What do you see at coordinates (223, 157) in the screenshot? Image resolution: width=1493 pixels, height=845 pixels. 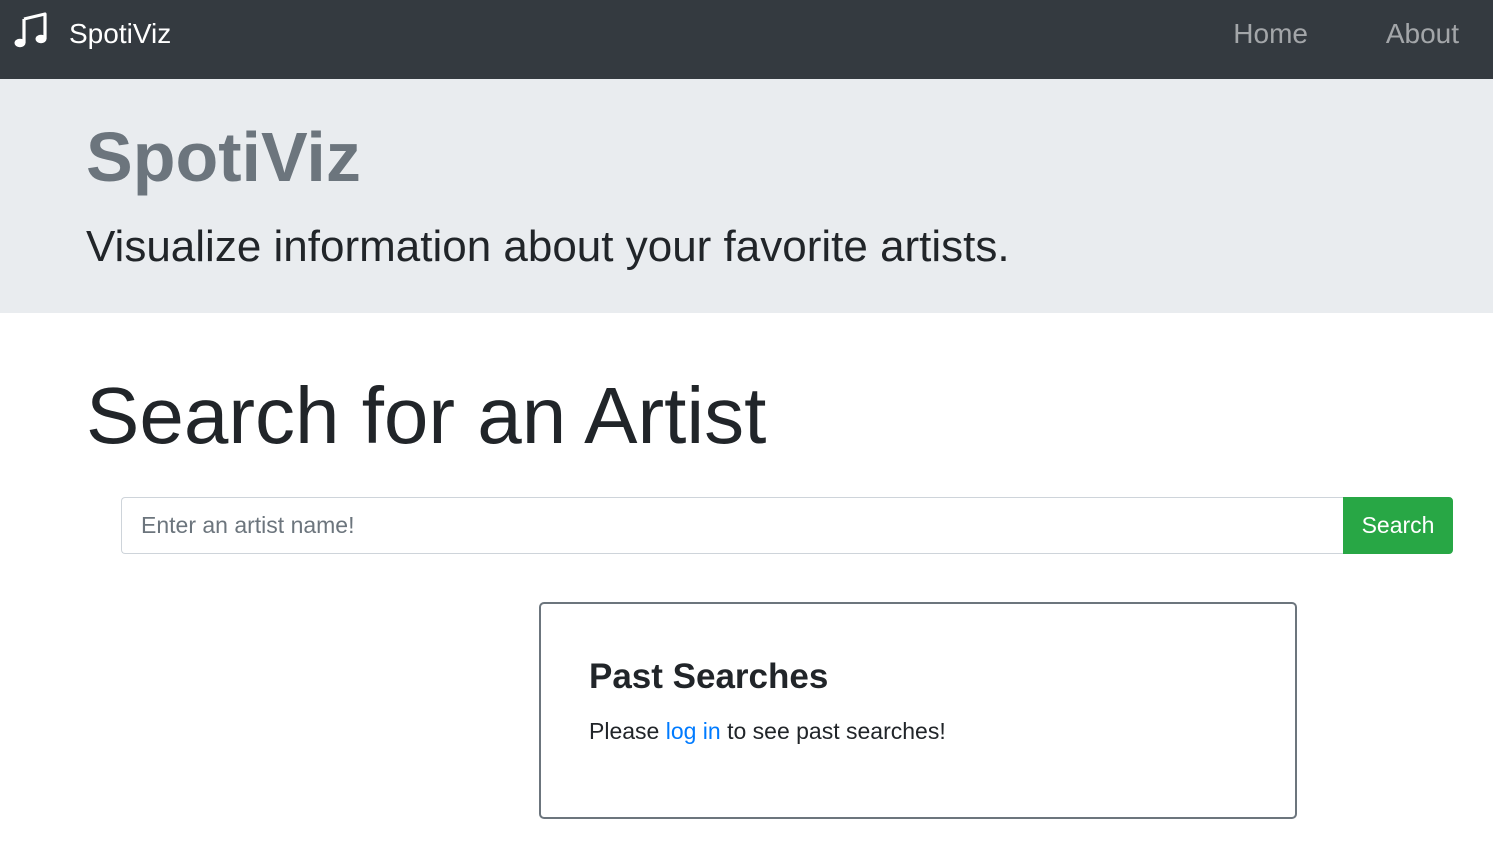 I see `jumbotron-title: SpotiViz` at bounding box center [223, 157].